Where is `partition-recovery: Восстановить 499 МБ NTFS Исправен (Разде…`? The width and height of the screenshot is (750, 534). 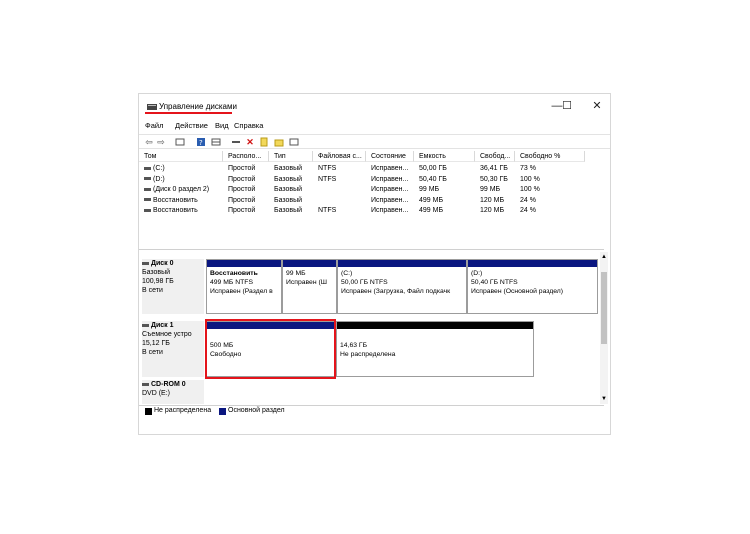 partition-recovery: Восстановить 499 МБ NTFS Исправен (Разде… is located at coordinates (244, 286).